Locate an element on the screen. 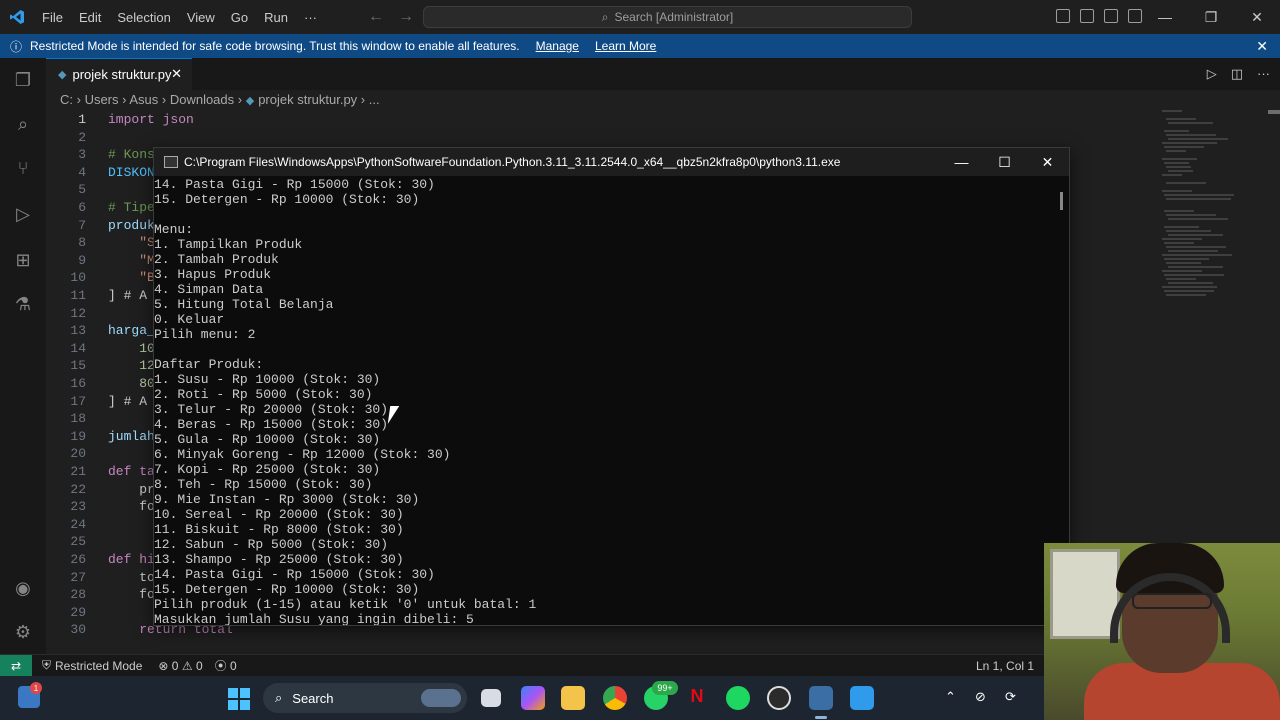  line-number: 30 is located at coordinates (78, 630).